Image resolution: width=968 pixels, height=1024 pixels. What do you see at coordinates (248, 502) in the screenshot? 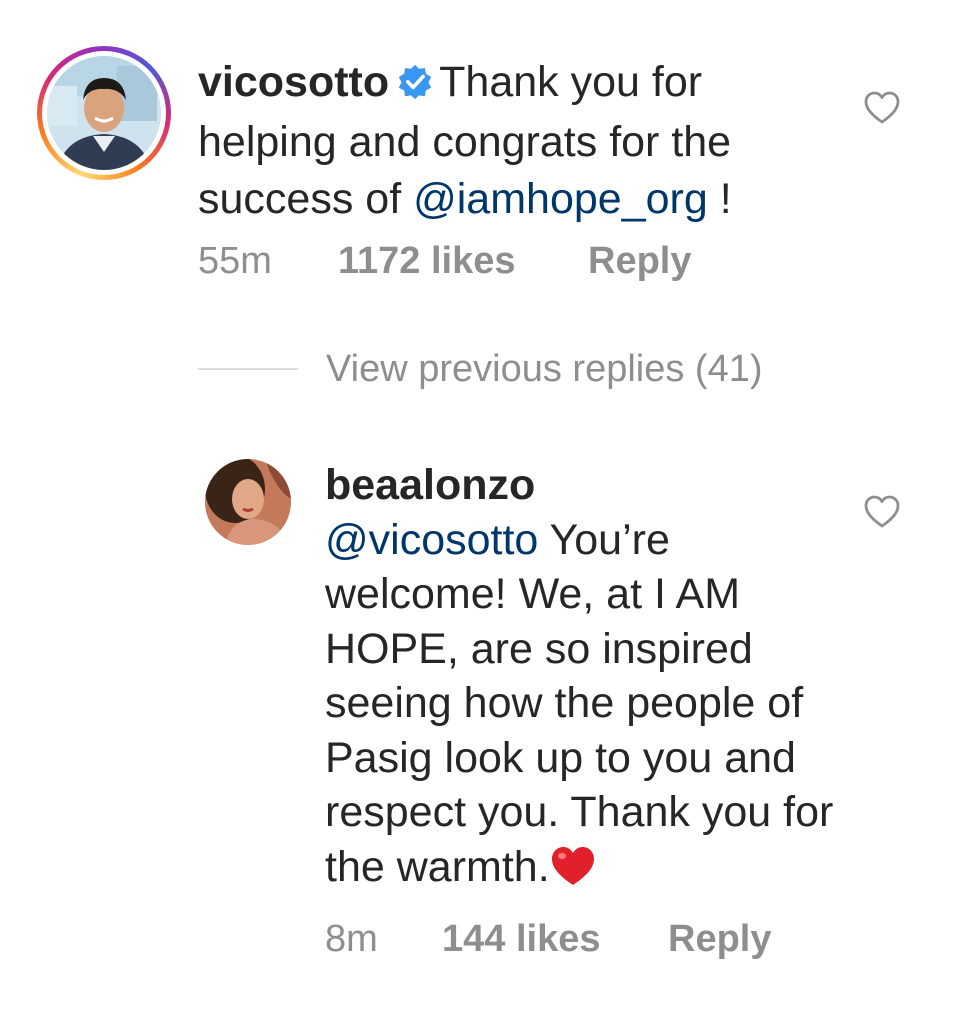
I see `avatar-beaalonzo` at bounding box center [248, 502].